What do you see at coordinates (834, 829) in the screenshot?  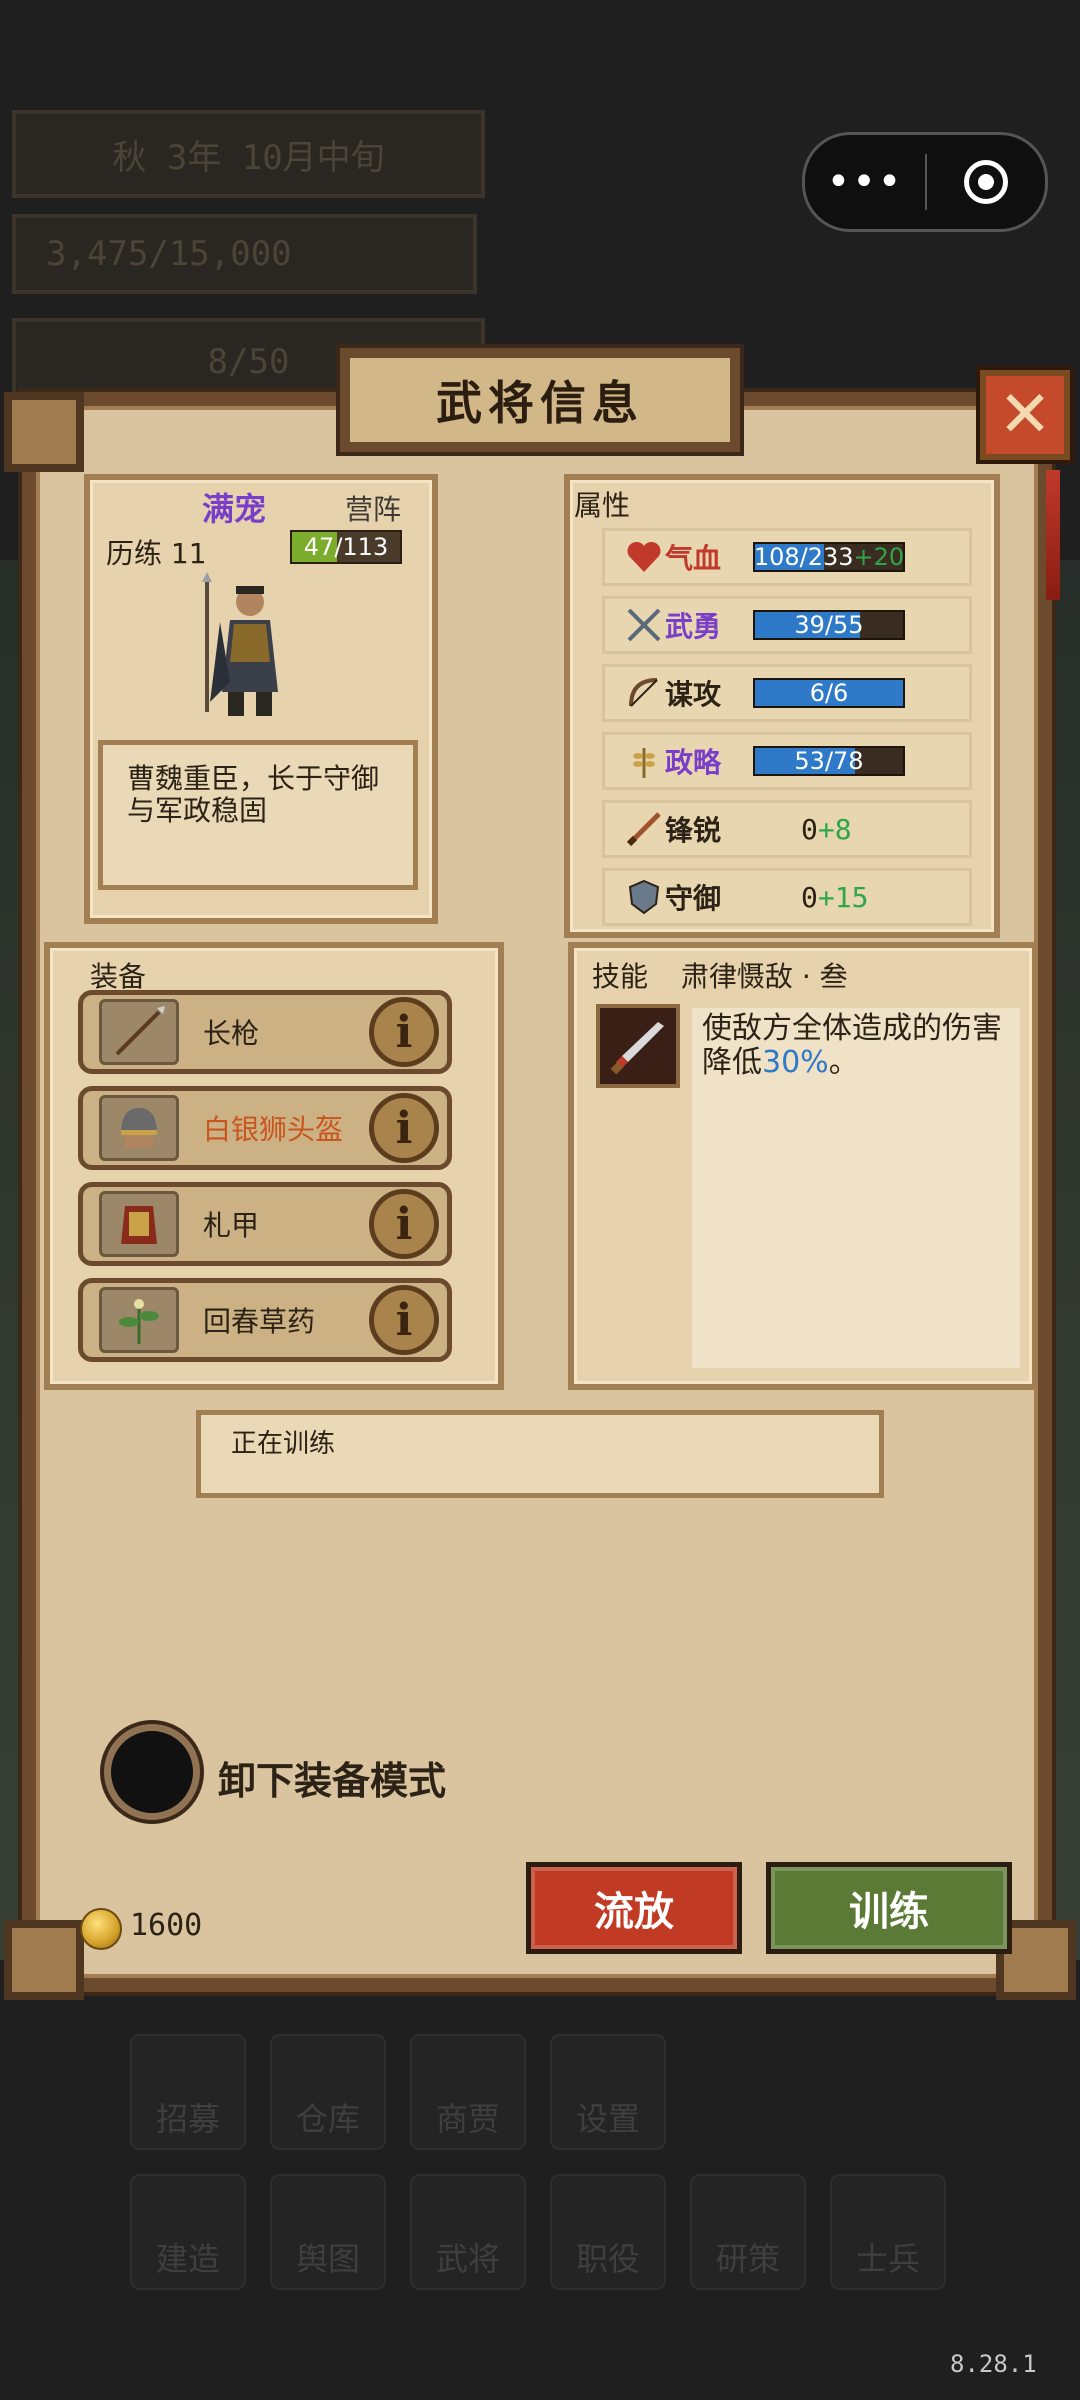 I see `attribute-bonus: +8` at bounding box center [834, 829].